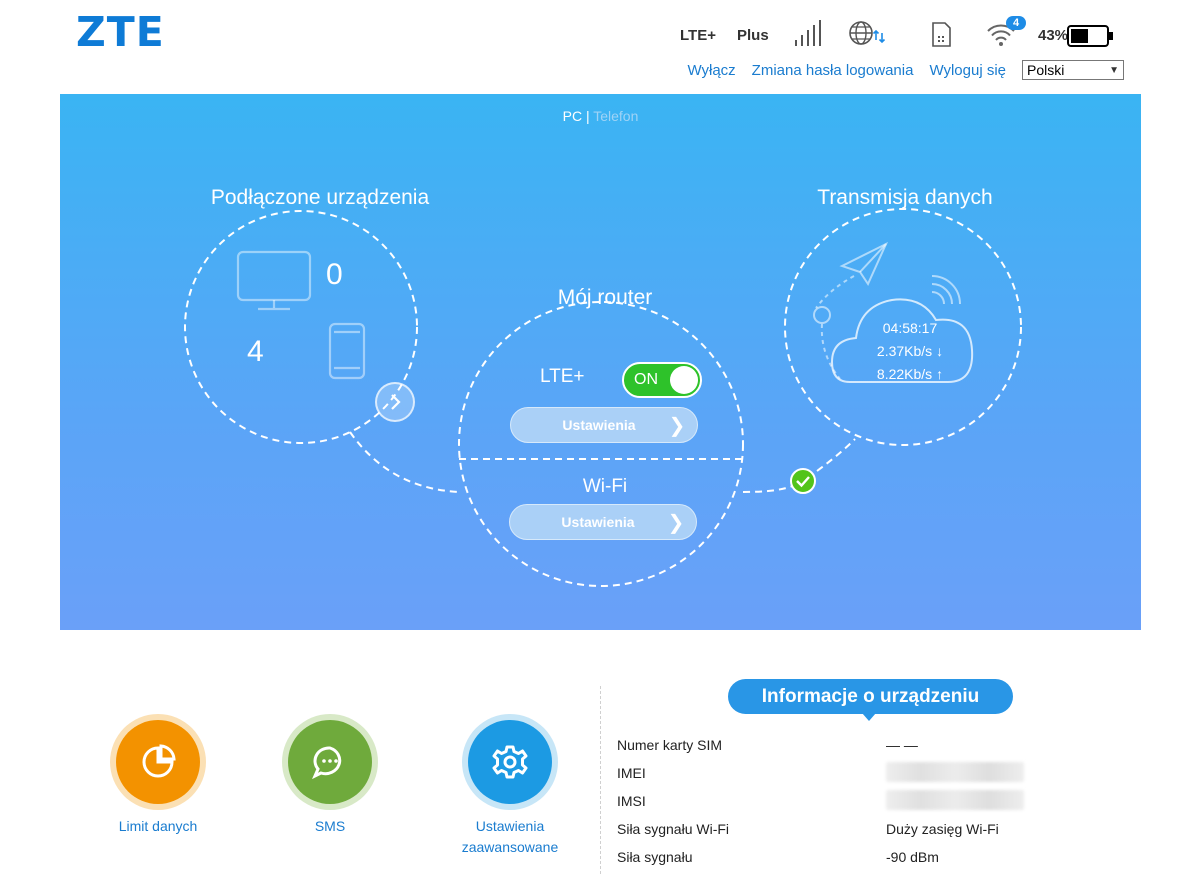  I want to click on pc-device-count: 0, so click(334, 274).